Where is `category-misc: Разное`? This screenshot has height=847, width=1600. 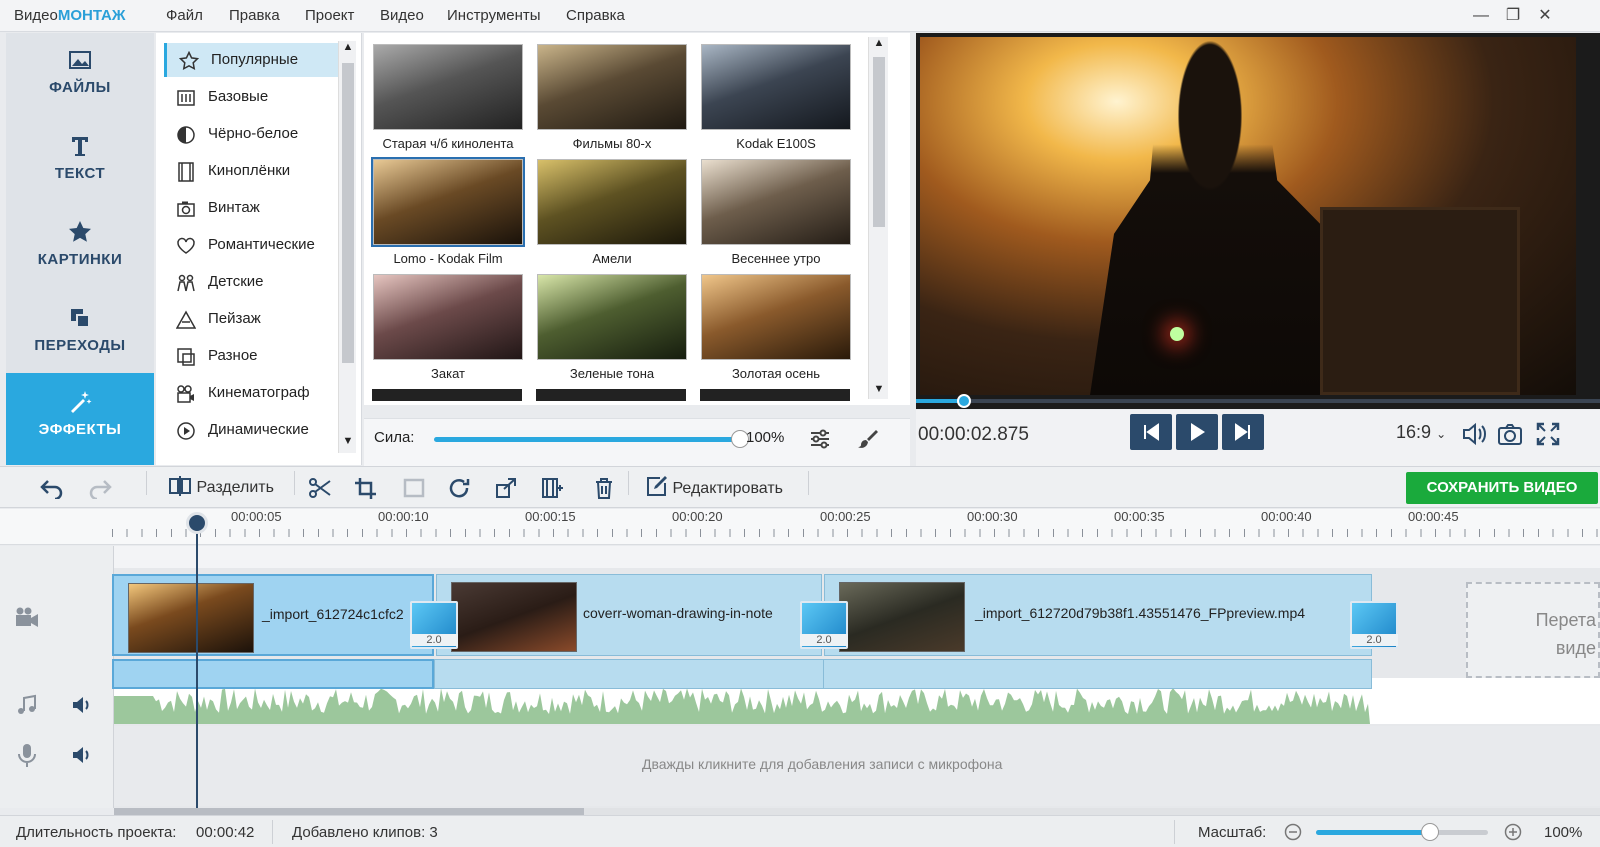 category-misc: Разное is located at coordinates (254, 356).